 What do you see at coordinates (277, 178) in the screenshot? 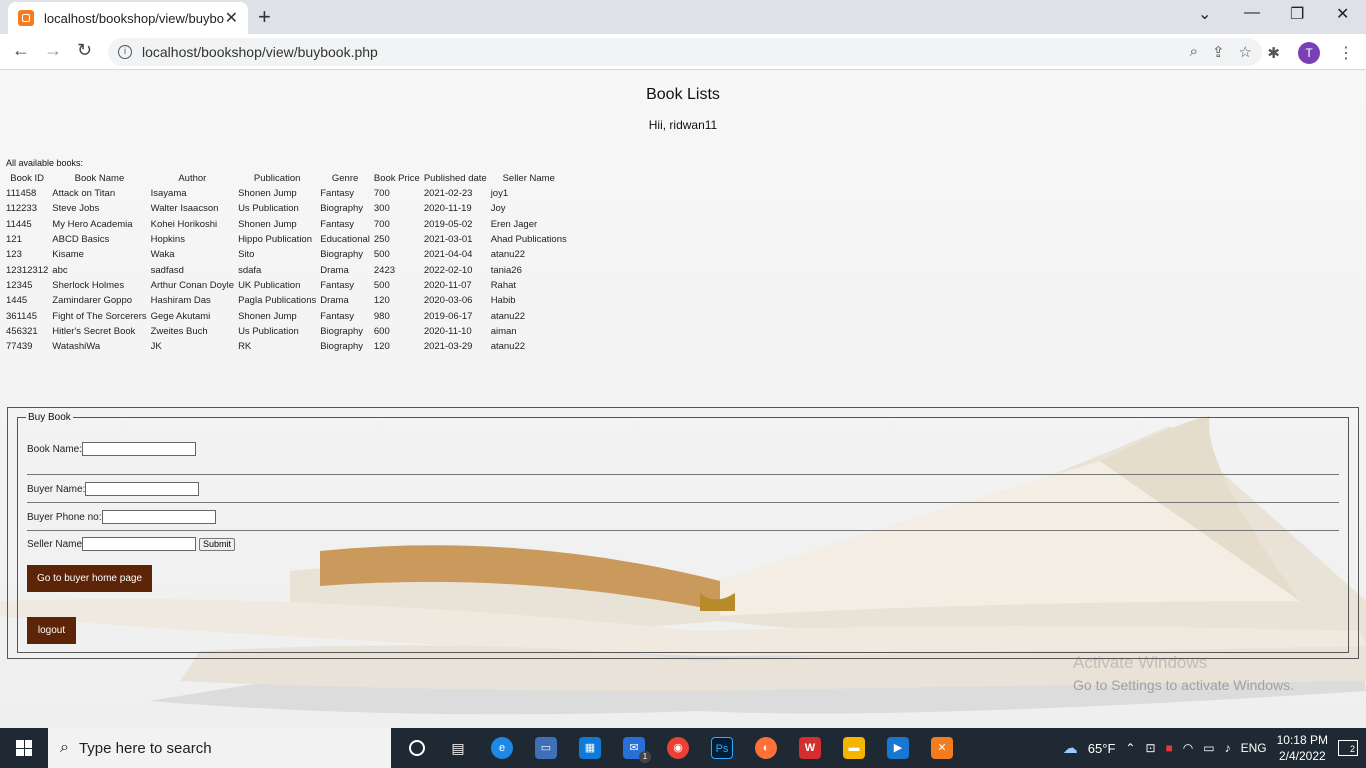
I see `column-header: Publication` at bounding box center [277, 178].